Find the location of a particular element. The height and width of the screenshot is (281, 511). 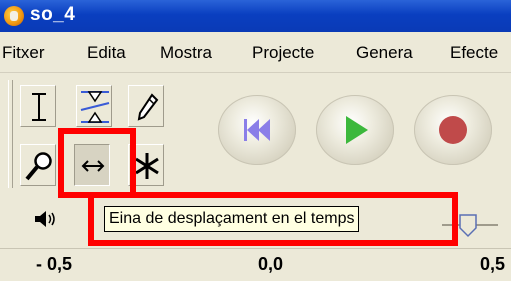

menu-edita: Edita is located at coordinates (106, 53).